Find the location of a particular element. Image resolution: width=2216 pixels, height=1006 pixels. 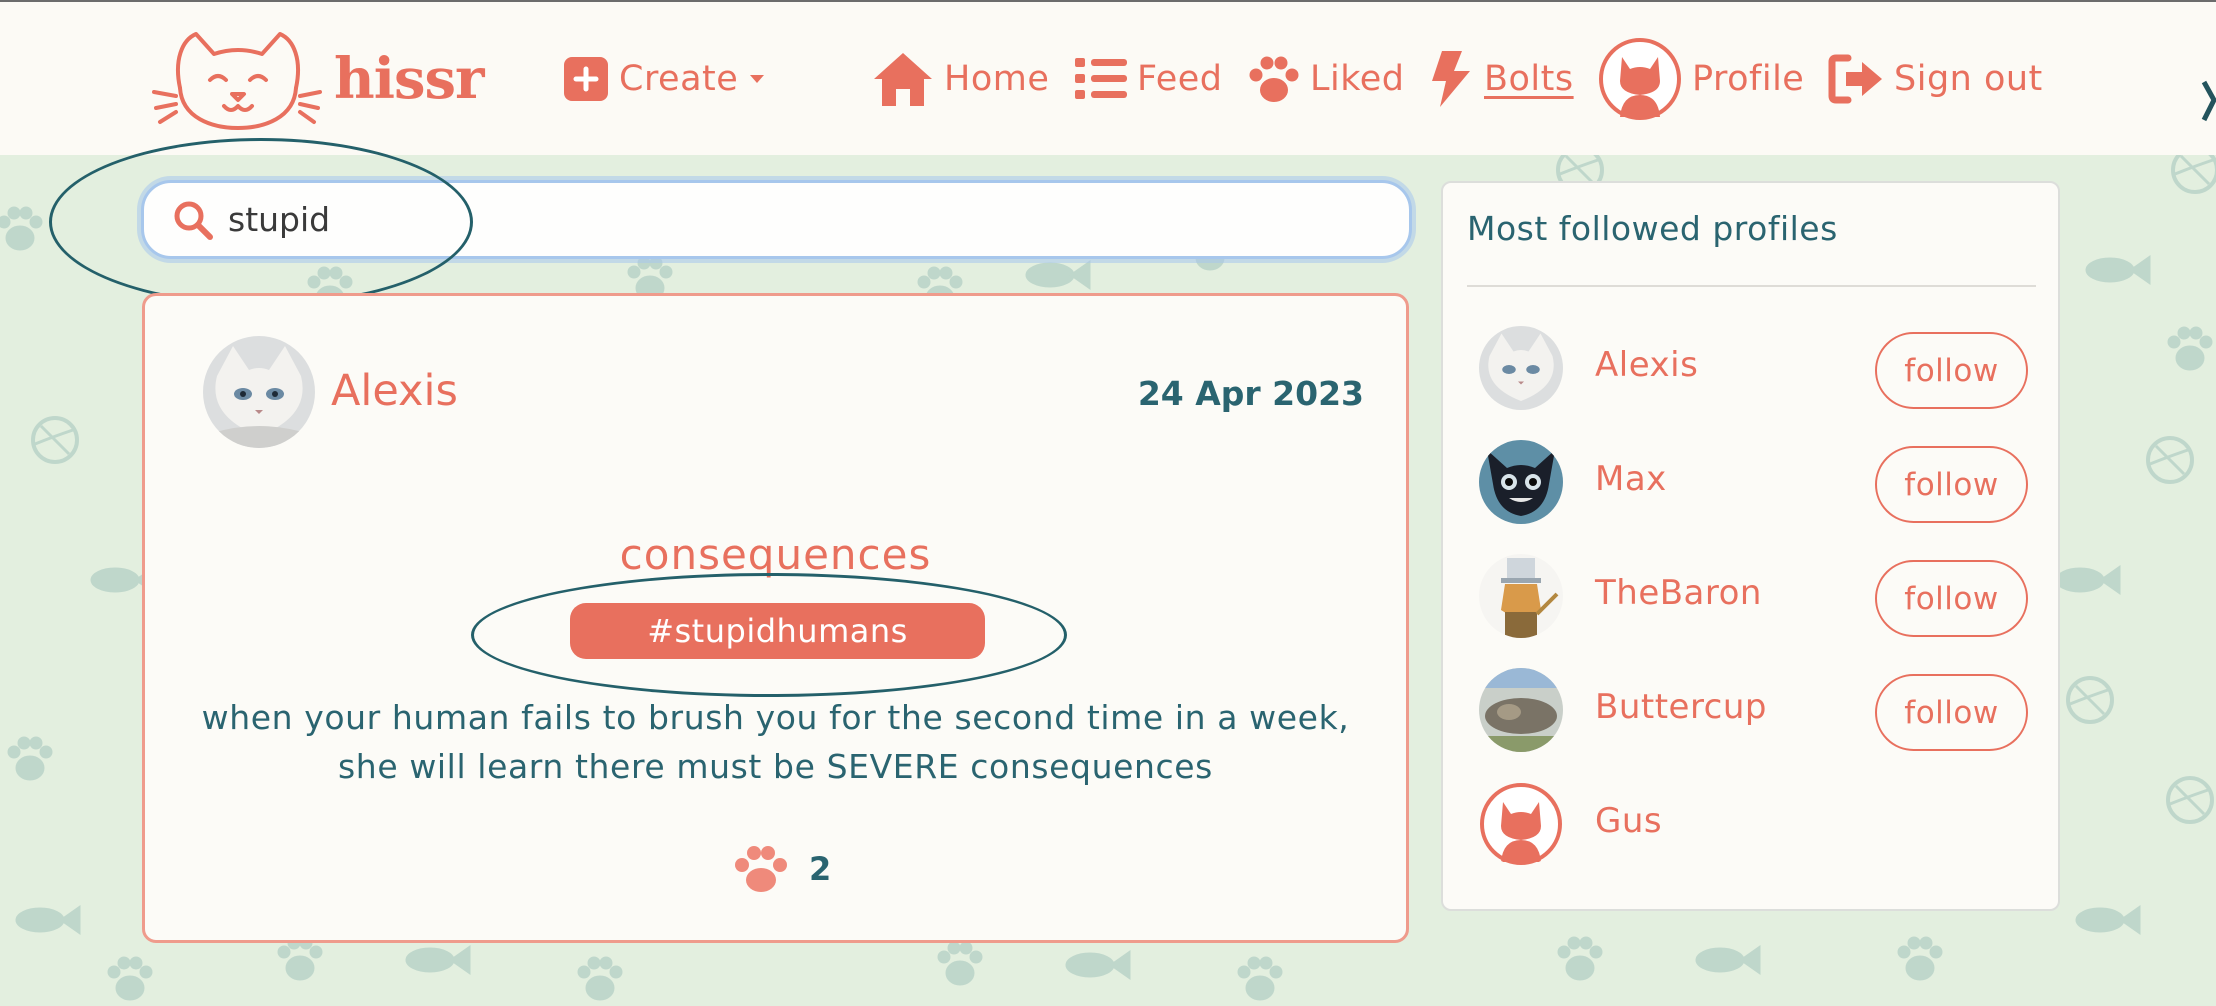

avatar-buttercup is located at coordinates (1521, 710).